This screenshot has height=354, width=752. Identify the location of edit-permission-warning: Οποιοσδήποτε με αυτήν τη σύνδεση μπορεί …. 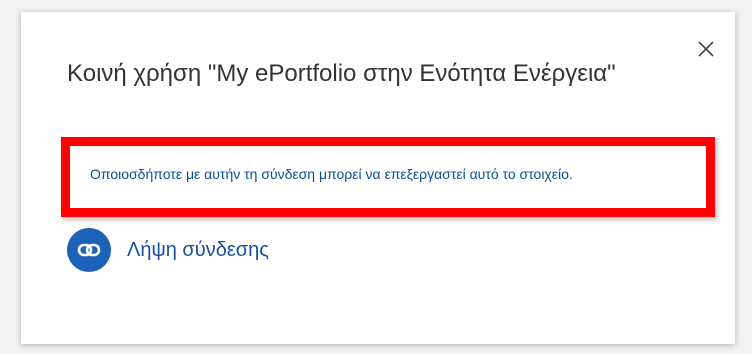
(331, 174).